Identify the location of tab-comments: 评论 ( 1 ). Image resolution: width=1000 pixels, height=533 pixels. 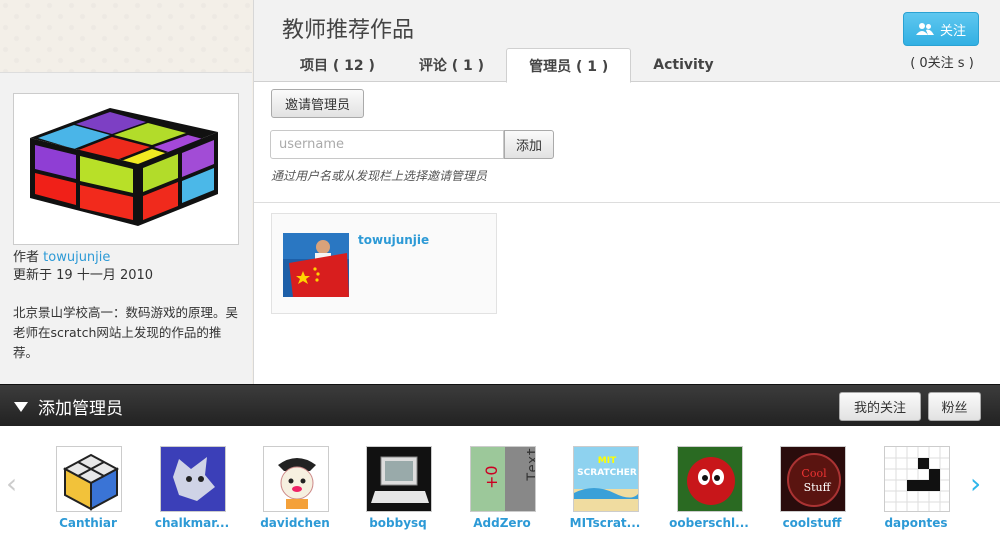
(451, 65).